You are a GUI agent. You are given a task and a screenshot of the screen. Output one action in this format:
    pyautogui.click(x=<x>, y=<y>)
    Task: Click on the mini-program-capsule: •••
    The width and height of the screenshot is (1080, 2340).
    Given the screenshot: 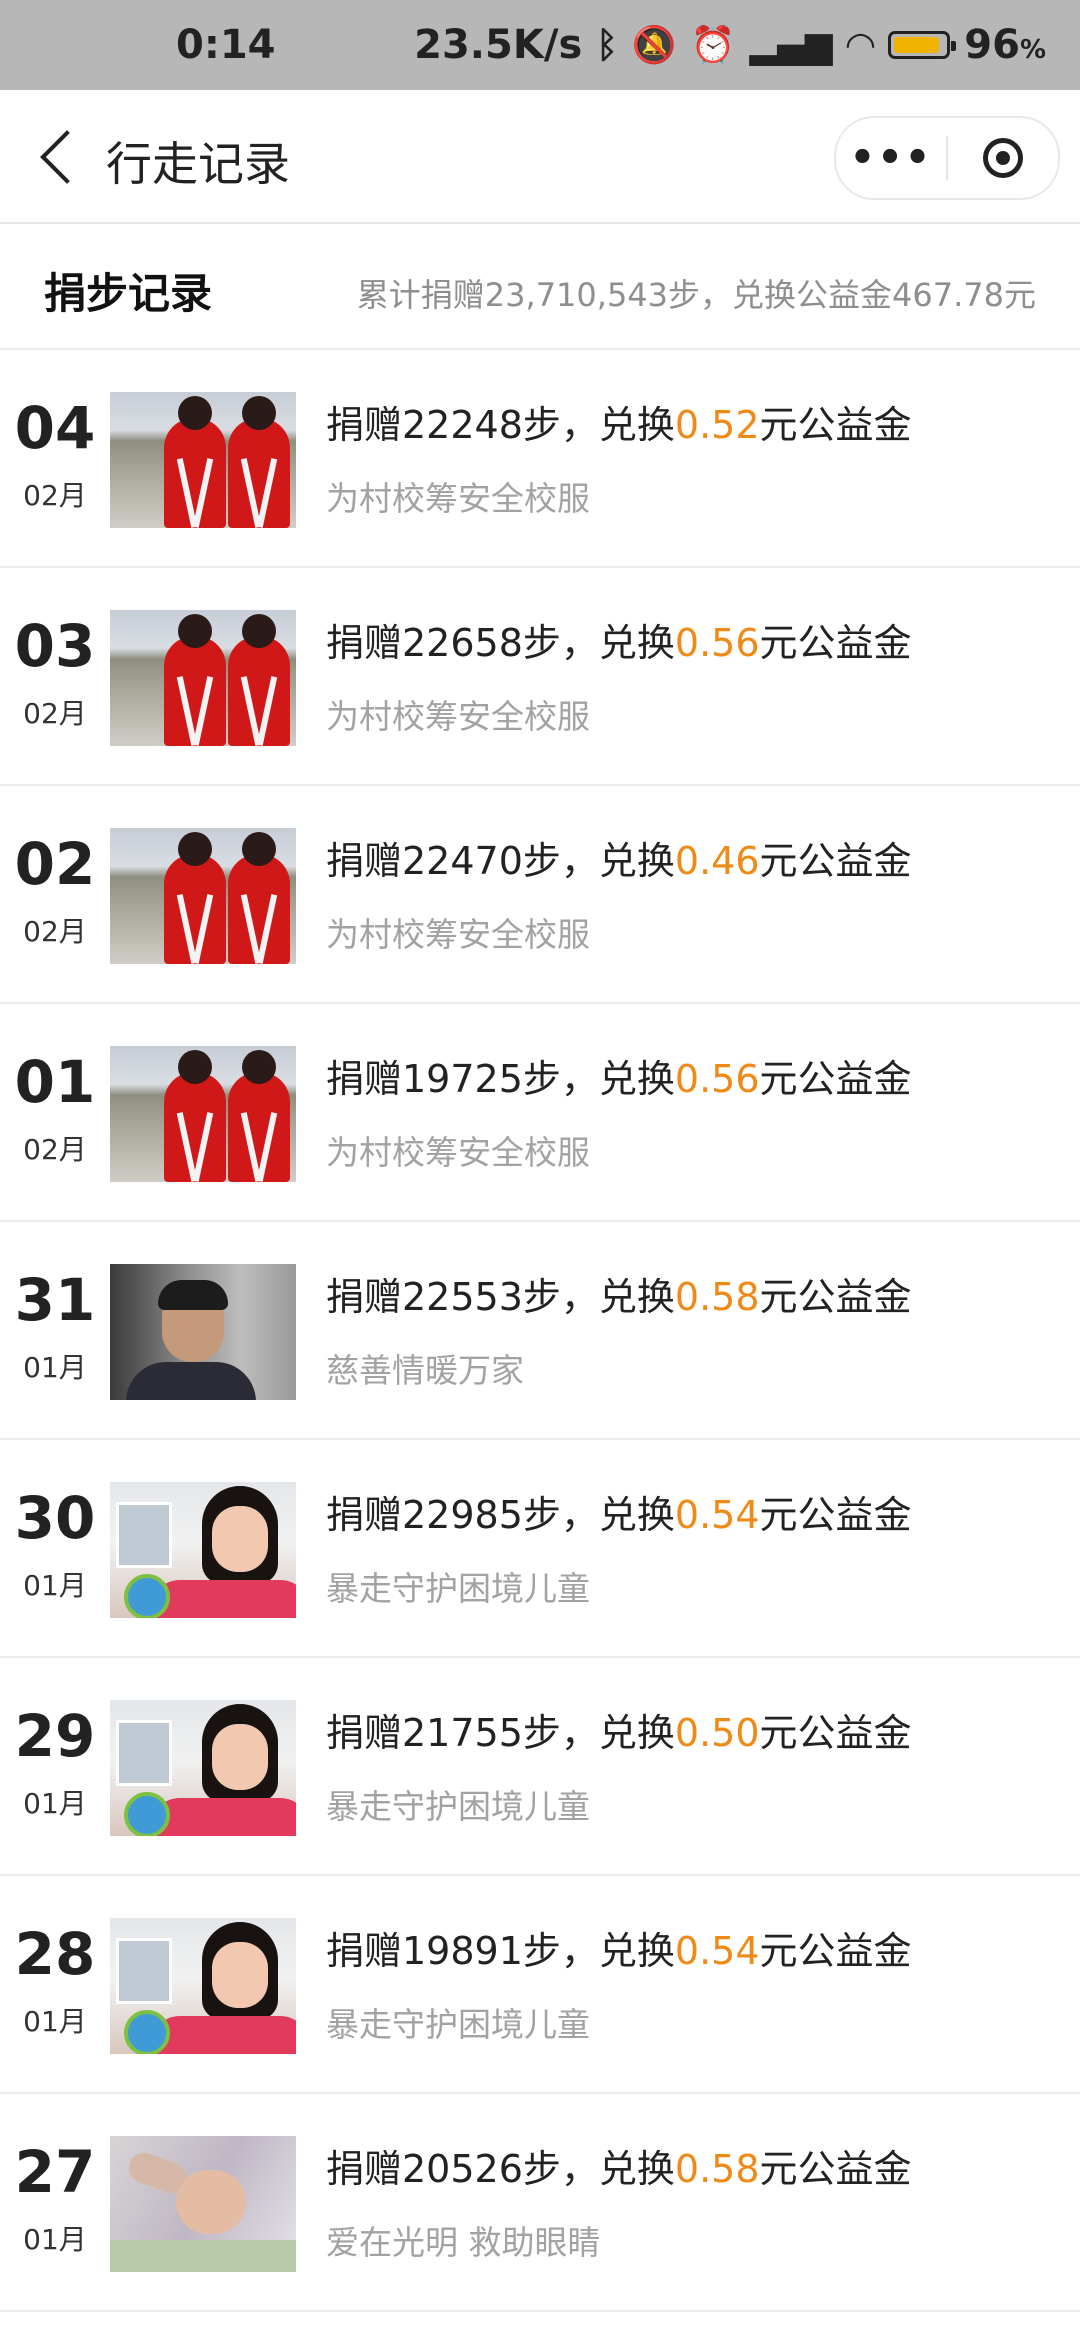 What is the action you would take?
    pyautogui.click(x=947, y=158)
    